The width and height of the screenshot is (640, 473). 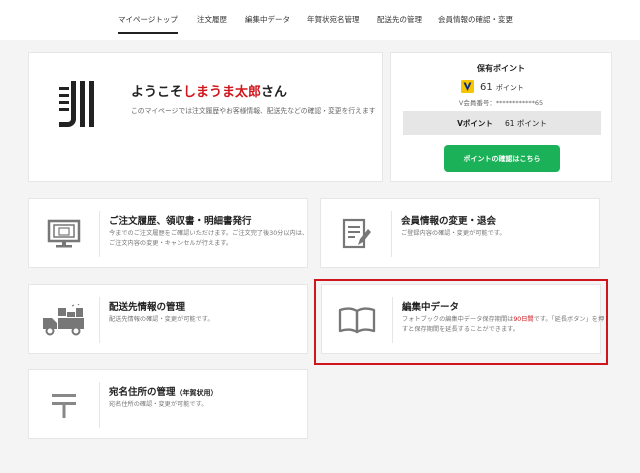 I want to click on v-point-icon, so click(x=467, y=87).